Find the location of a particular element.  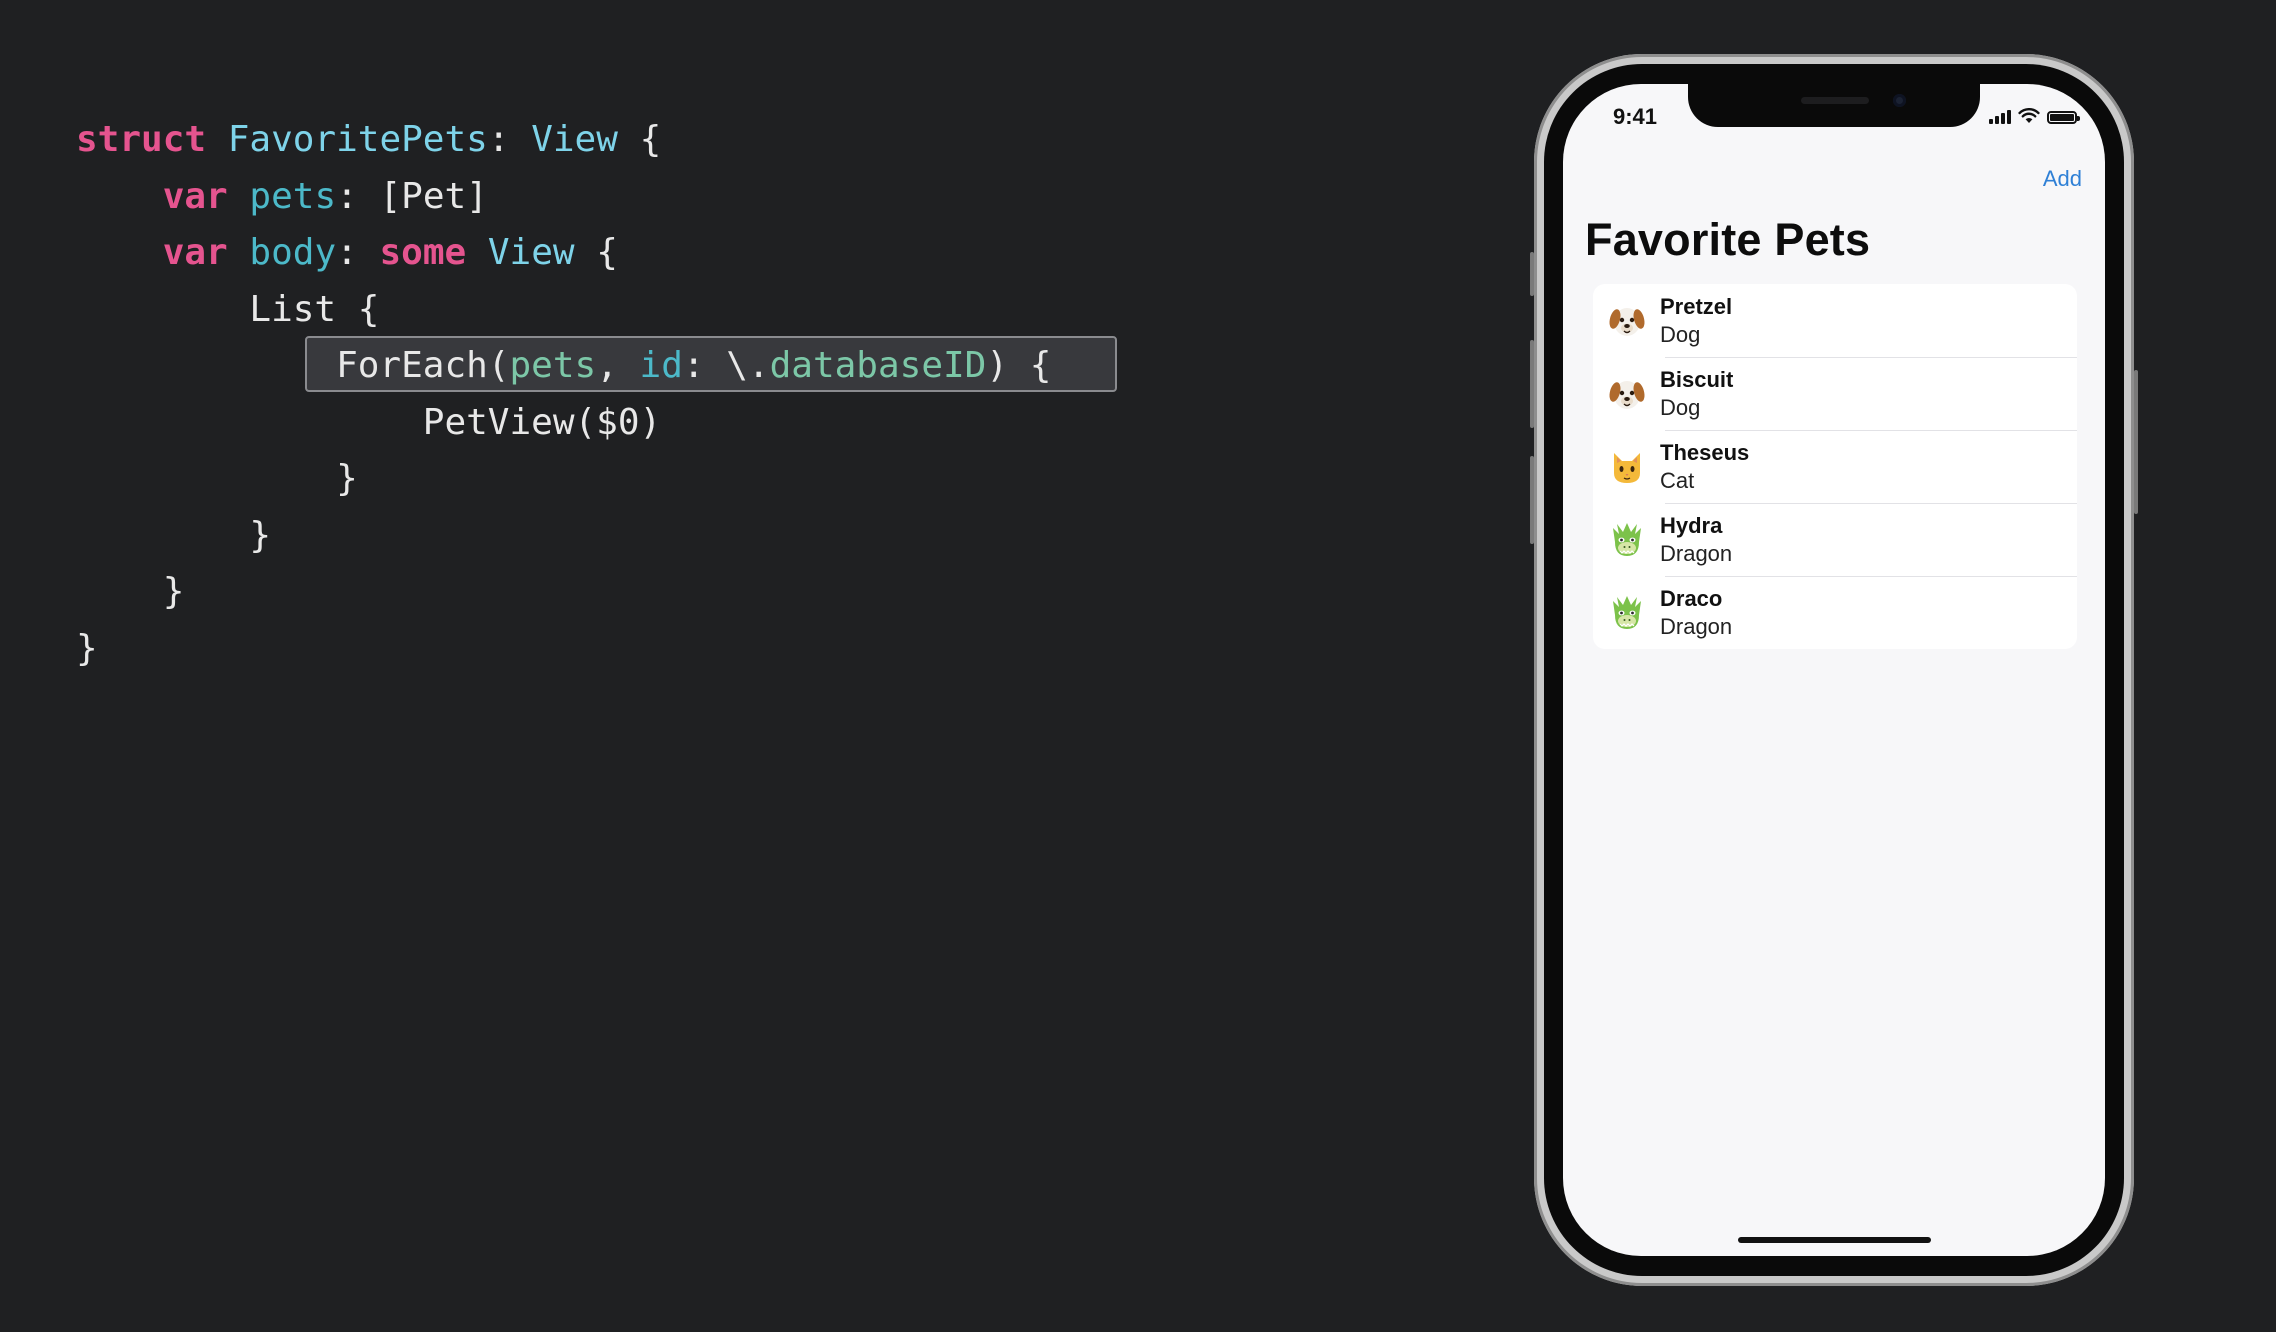

volume-down-button is located at coordinates (1532, 500).